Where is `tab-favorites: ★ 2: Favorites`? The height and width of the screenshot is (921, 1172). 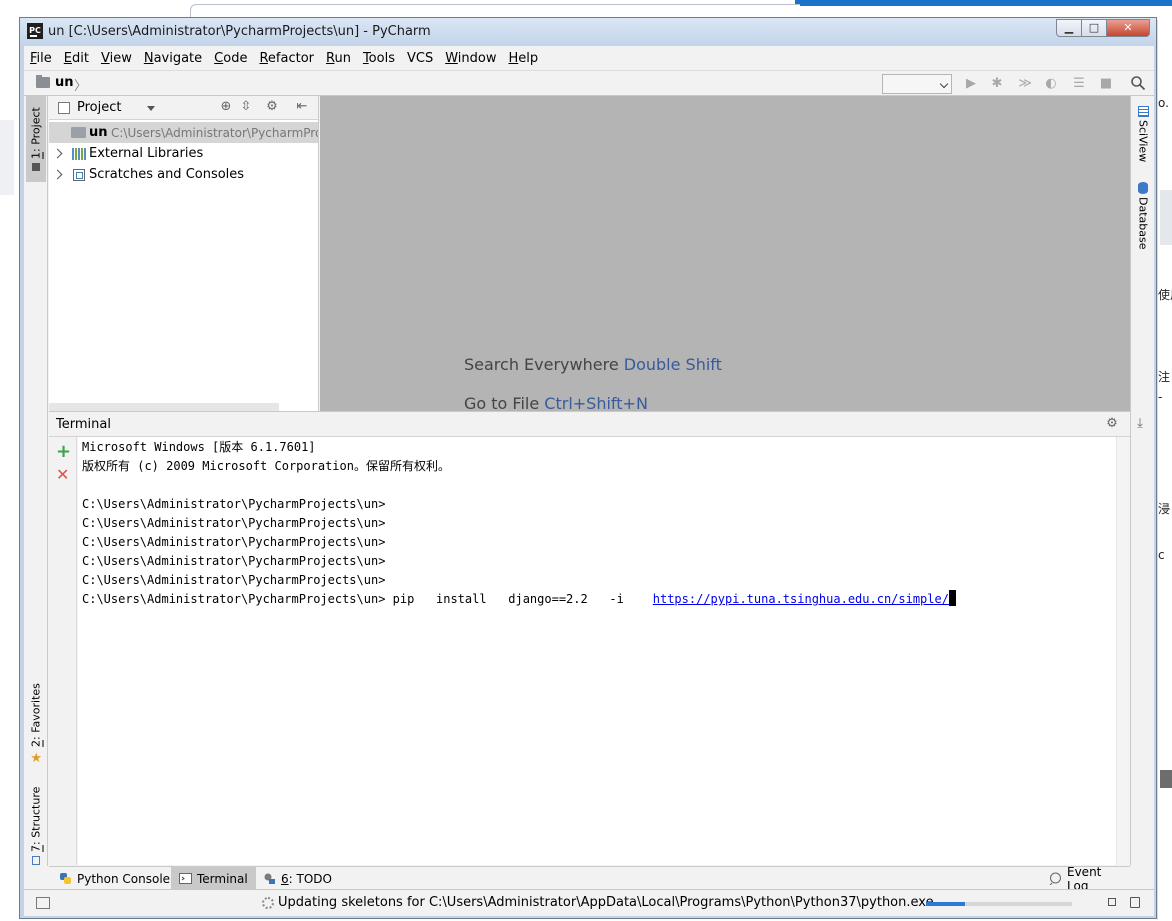 tab-favorites: ★ 2: Favorites is located at coordinates (36, 725).